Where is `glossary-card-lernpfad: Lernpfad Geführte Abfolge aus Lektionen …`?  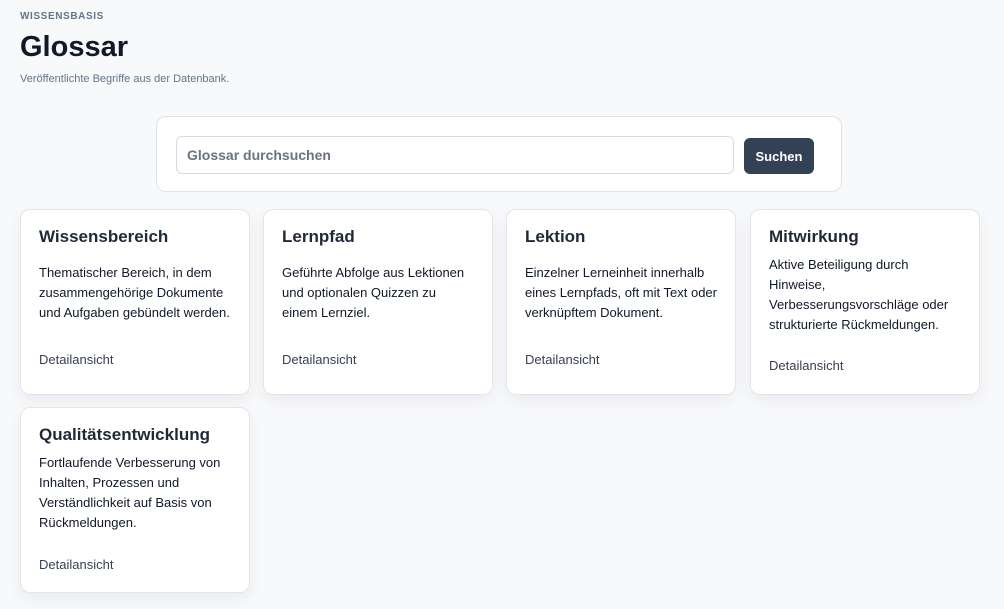 glossary-card-lernpfad: Lernpfad Geführte Abfolge aus Lektionen … is located at coordinates (378, 302).